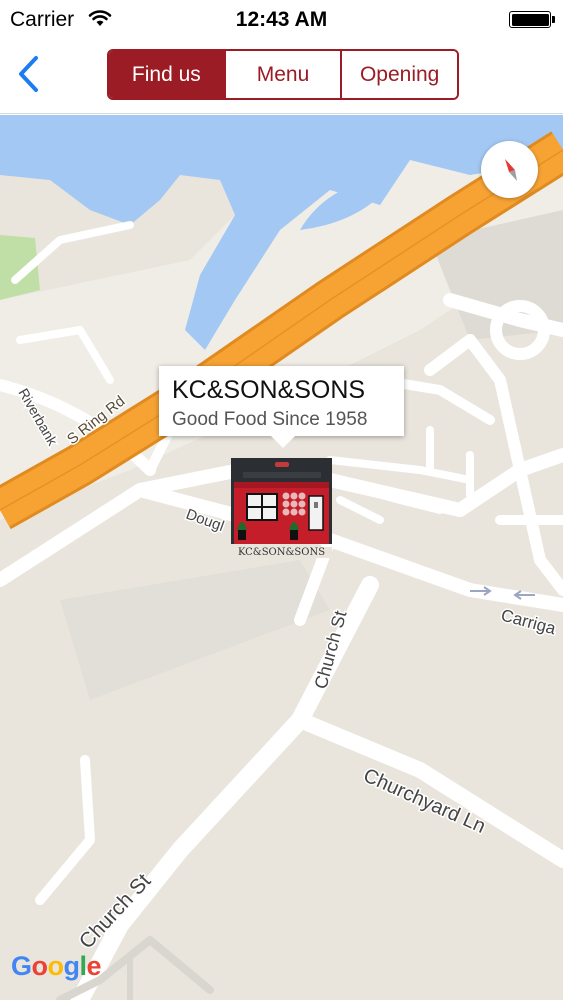  I want to click on google-logo-letter: l, so click(83, 966).